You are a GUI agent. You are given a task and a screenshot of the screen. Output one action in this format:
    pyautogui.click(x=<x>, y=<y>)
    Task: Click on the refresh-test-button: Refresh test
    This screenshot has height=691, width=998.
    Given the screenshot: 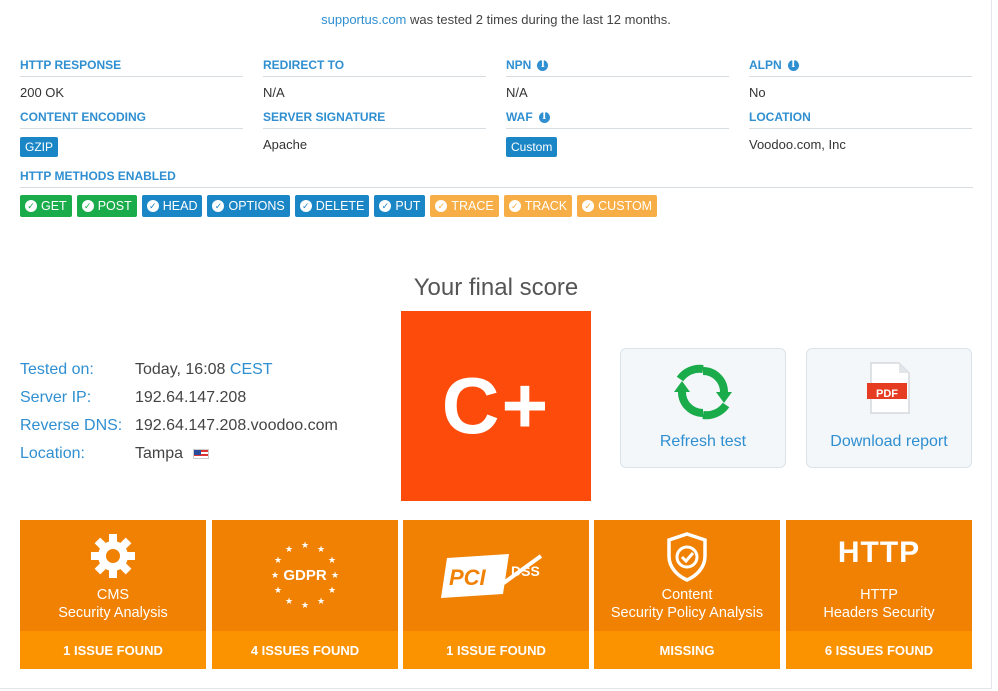 What is the action you would take?
    pyautogui.click(x=703, y=408)
    